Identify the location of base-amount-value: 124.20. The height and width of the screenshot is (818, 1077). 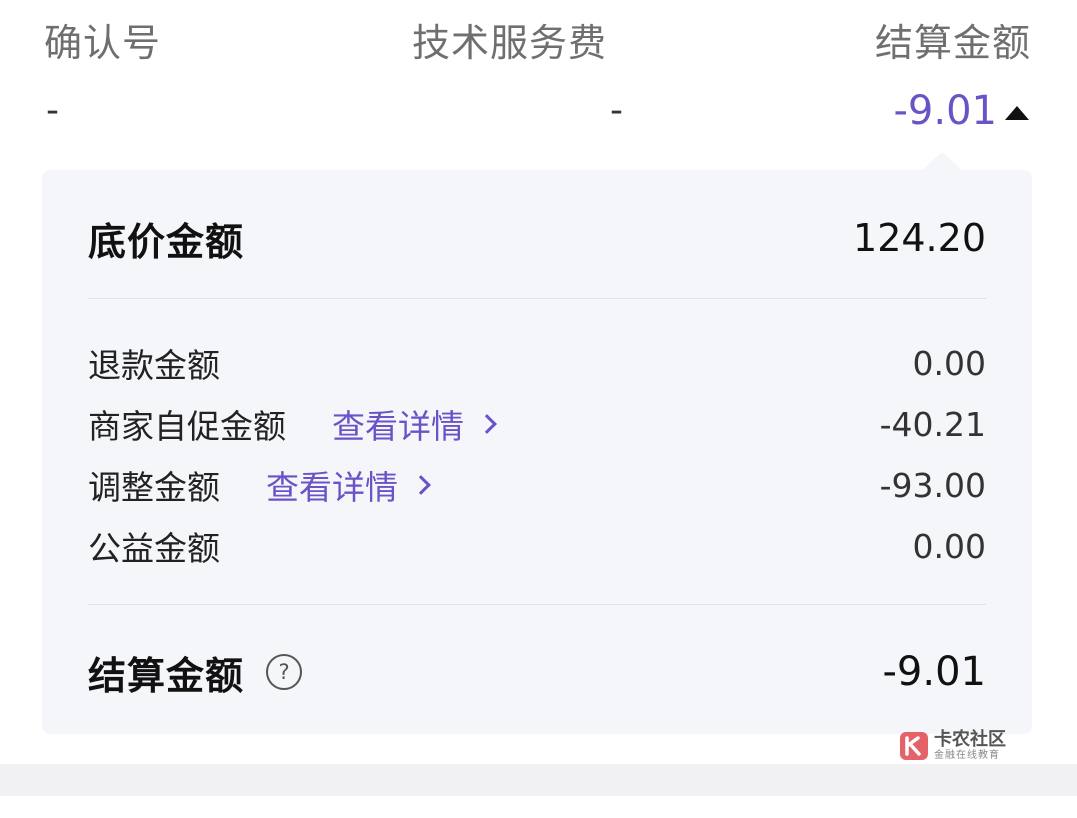
(919, 238).